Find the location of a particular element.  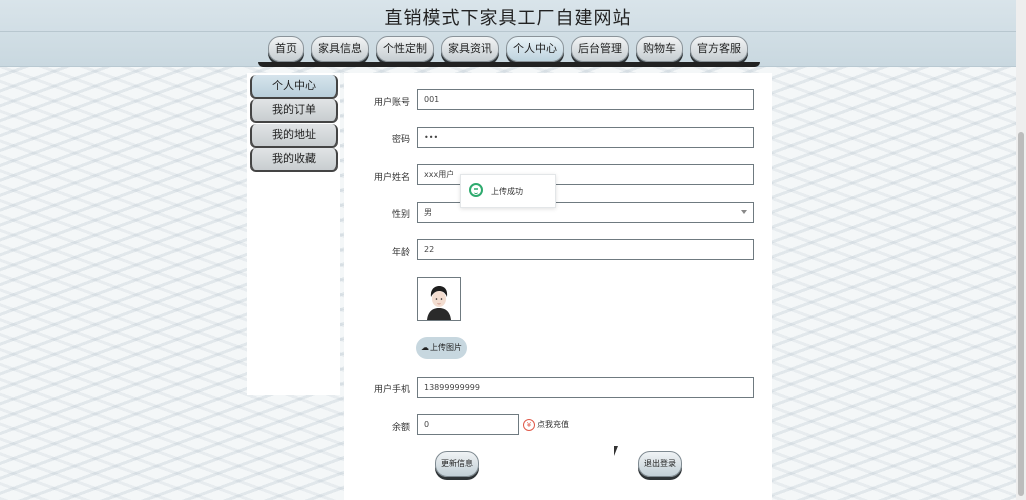

sidebar-item-my-favorites: 我的收藏 is located at coordinates (294, 159).